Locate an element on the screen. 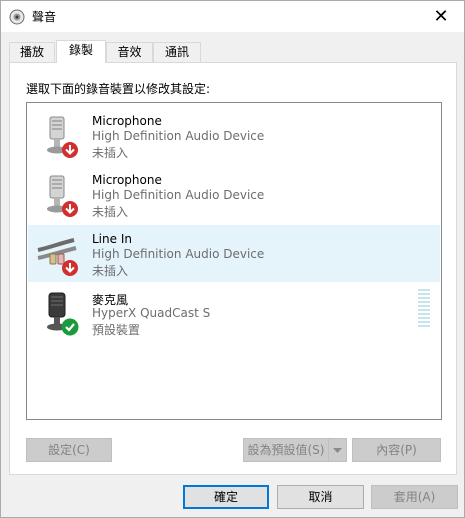 This screenshot has width=465, height=518. properties-button: 內容(P) is located at coordinates (396, 450).